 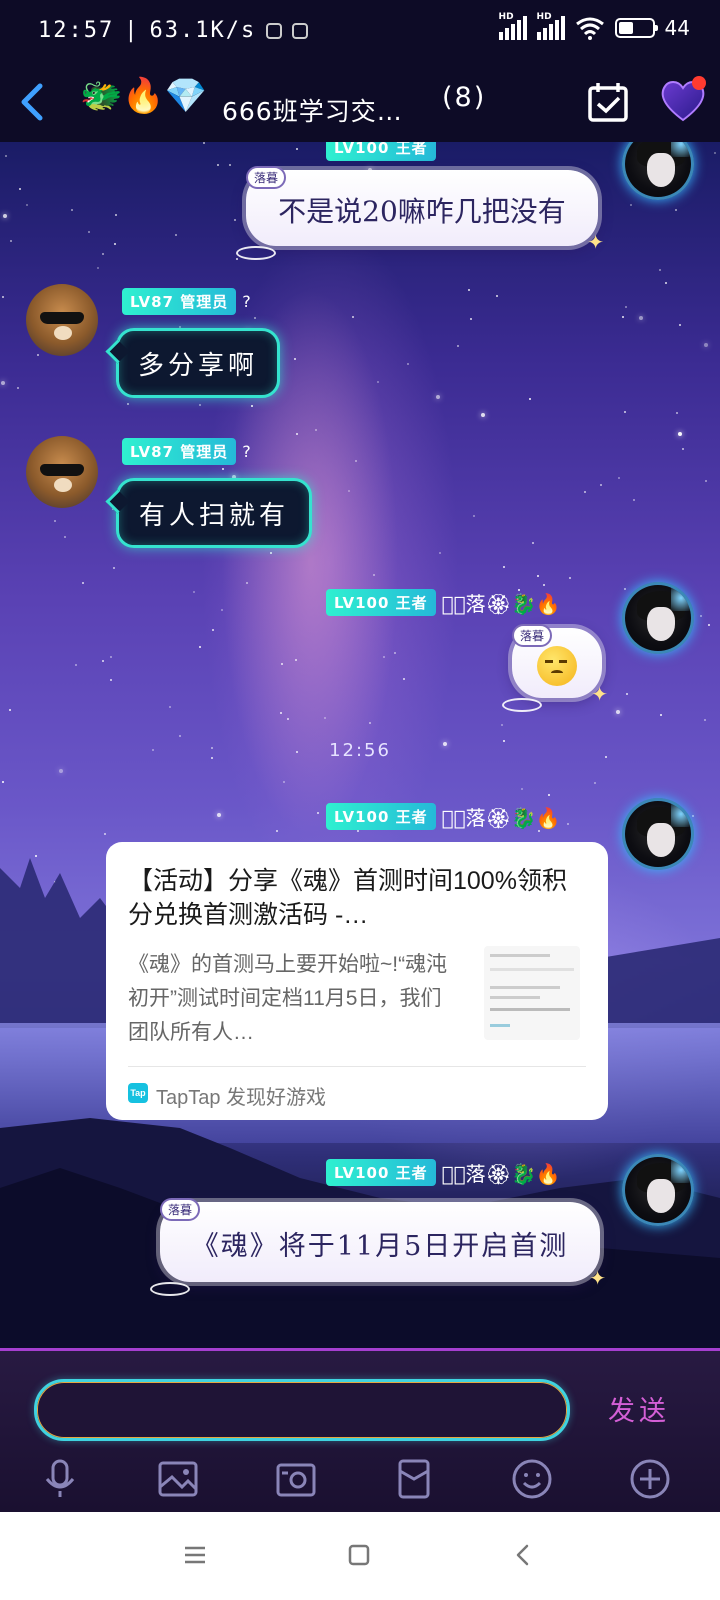 What do you see at coordinates (302, 1410) in the screenshot?
I see `message-input` at bounding box center [302, 1410].